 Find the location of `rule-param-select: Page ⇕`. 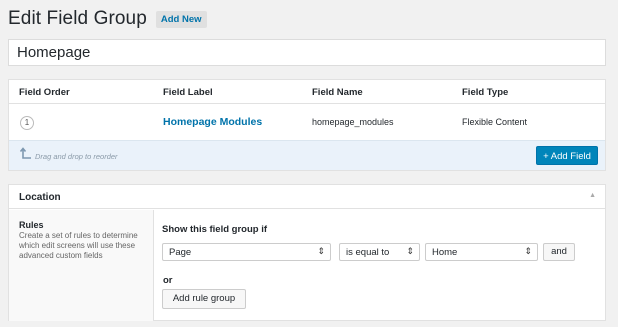

rule-param-select: Page ⇕ is located at coordinates (246, 252).